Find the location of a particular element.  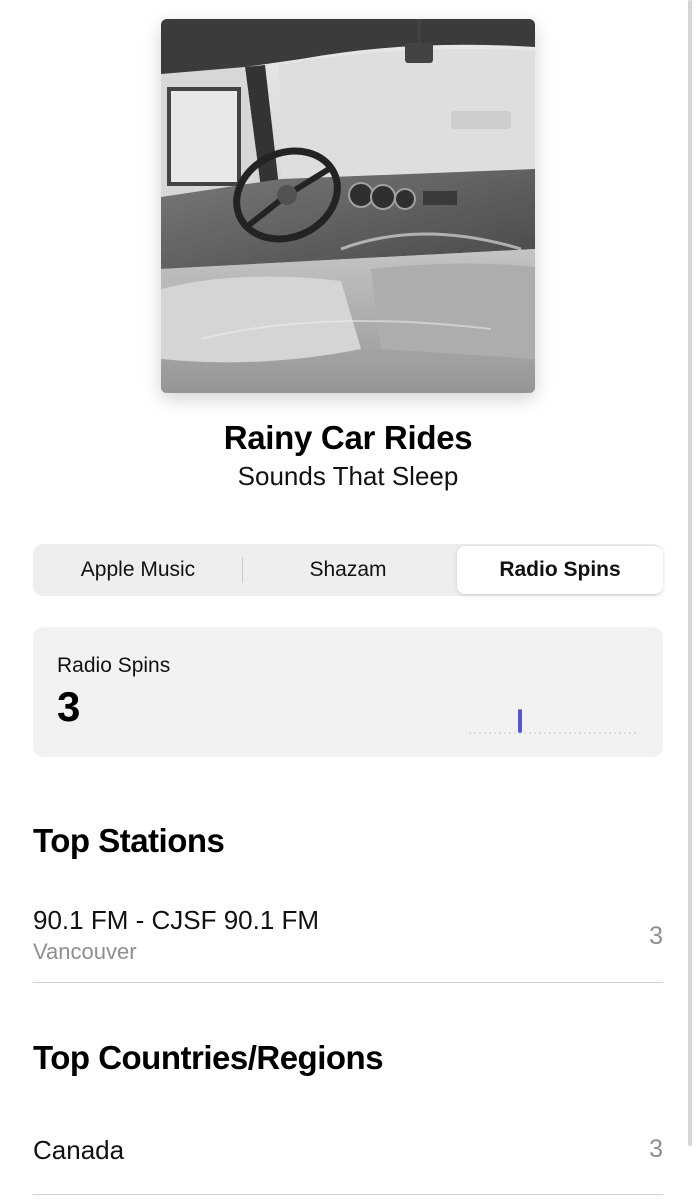

card-label: Radio Spins is located at coordinates (114, 665).